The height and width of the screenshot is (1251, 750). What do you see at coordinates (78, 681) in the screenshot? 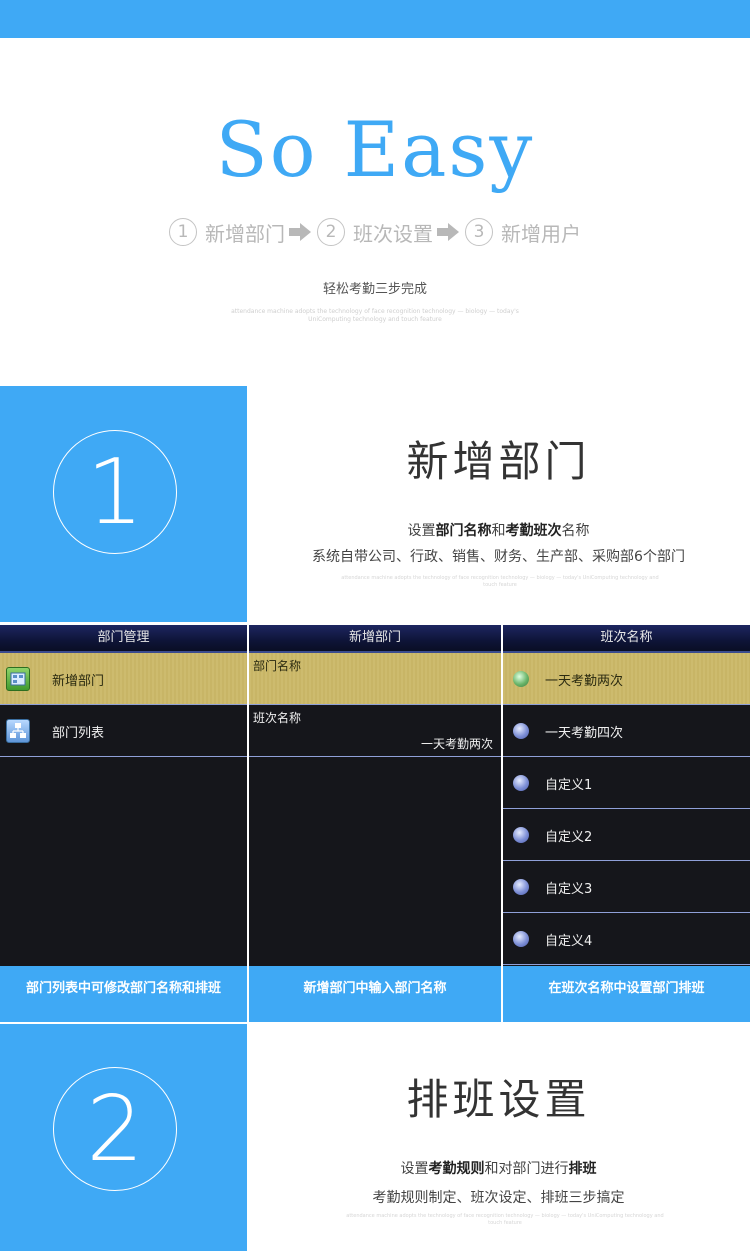
I see `menu-item-label: 新增部门` at bounding box center [78, 681].